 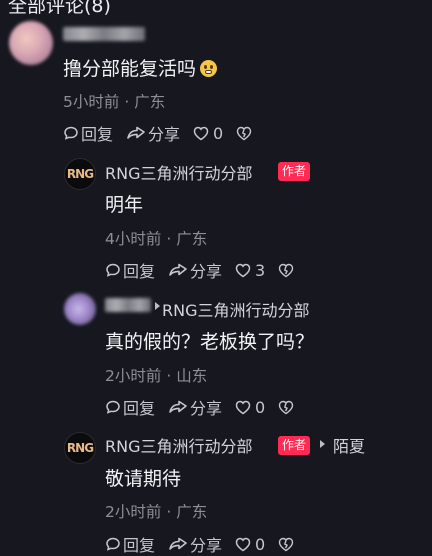 What do you see at coordinates (236, 309) in the screenshot?
I see `reply-to-name: RNG三角洲行动分部` at bounding box center [236, 309].